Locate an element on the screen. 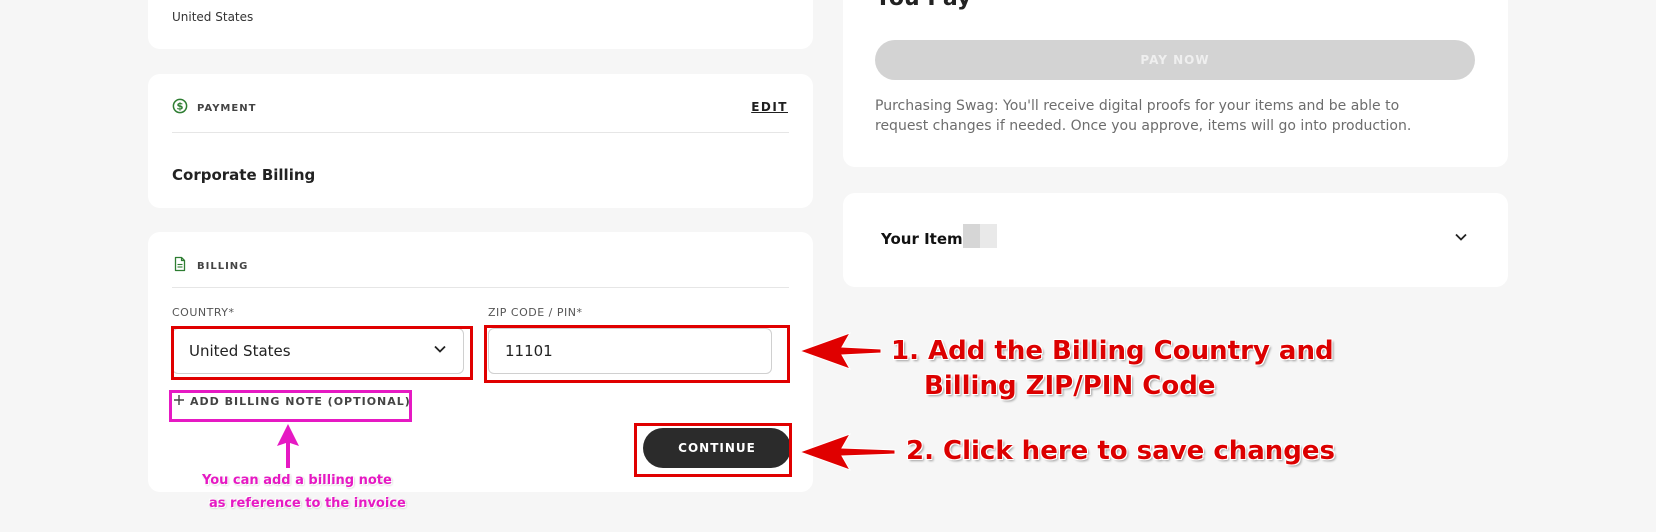 Image resolution: width=1656 pixels, height=532 pixels. annotation-step2: 2. Click here to save changes is located at coordinates (1121, 451).